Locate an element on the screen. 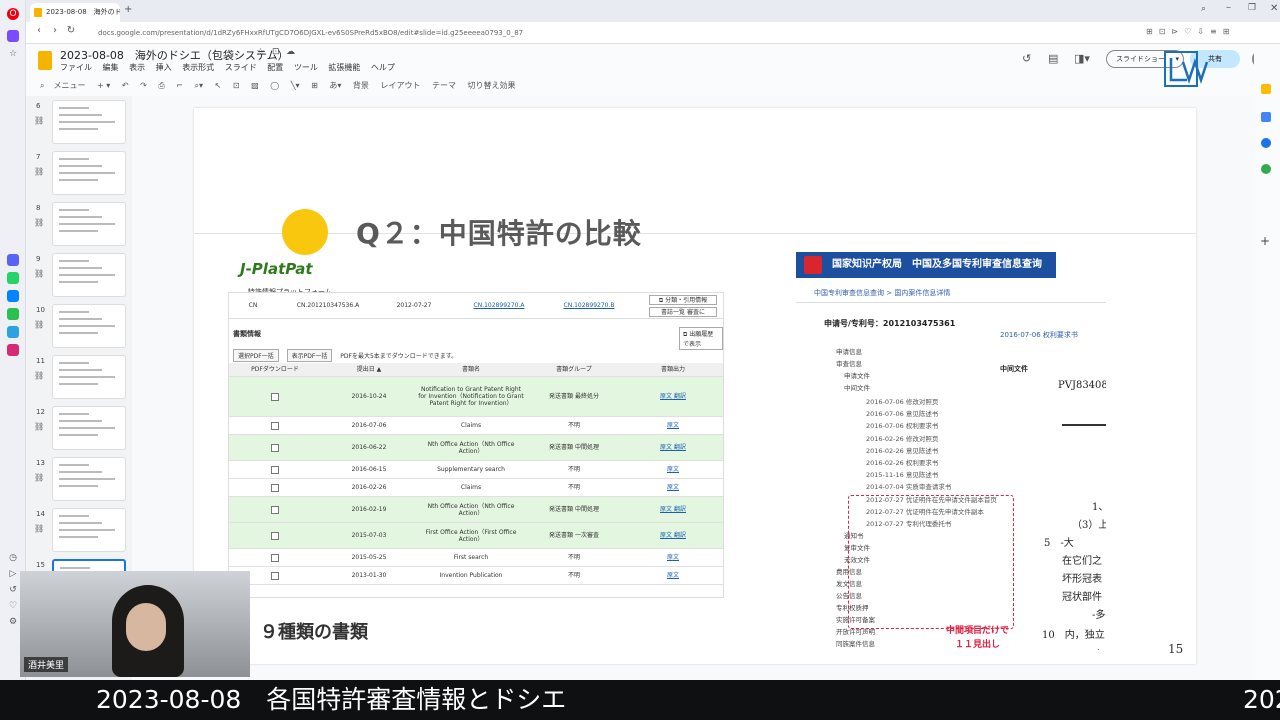 The width and height of the screenshot is (1280, 720). tree-leaf: 2016-07-06 修改对照页 is located at coordinates (902, 401).